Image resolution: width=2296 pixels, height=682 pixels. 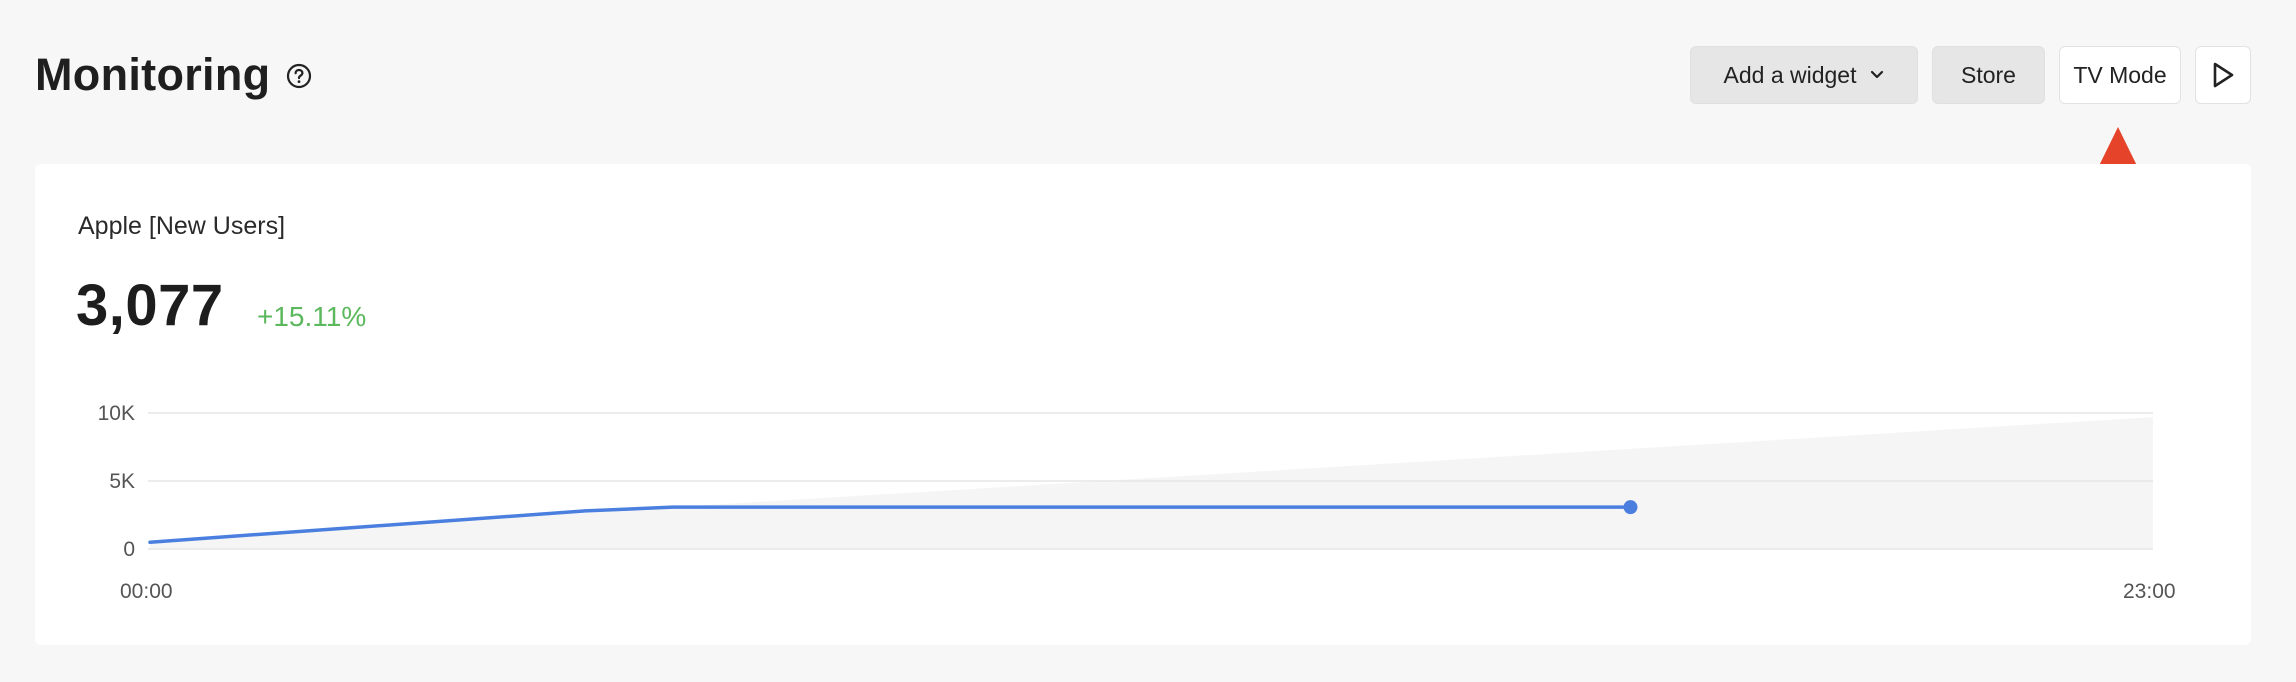 What do you see at coordinates (122, 481) in the screenshot?
I see `y-tick-label: 5K` at bounding box center [122, 481].